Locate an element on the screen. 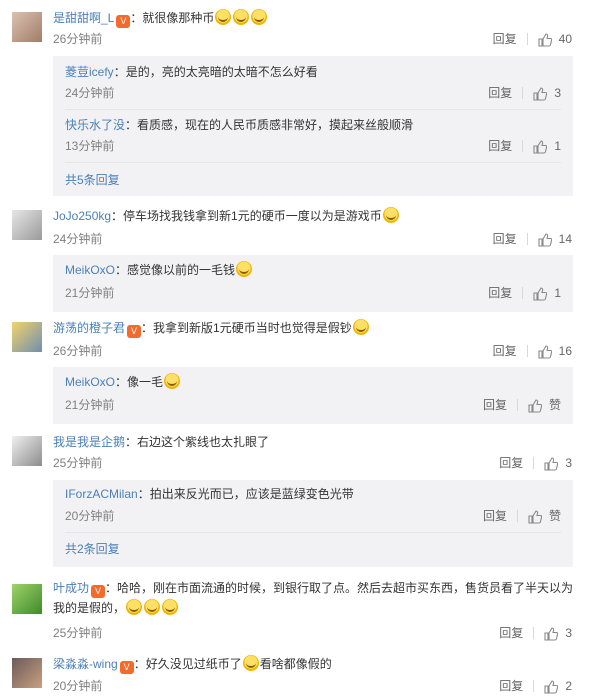  comment-body: 游荡的橙子君 V ：我拿到新版1元硬币当时也觉得是假钞 is located at coordinates (314, 328).